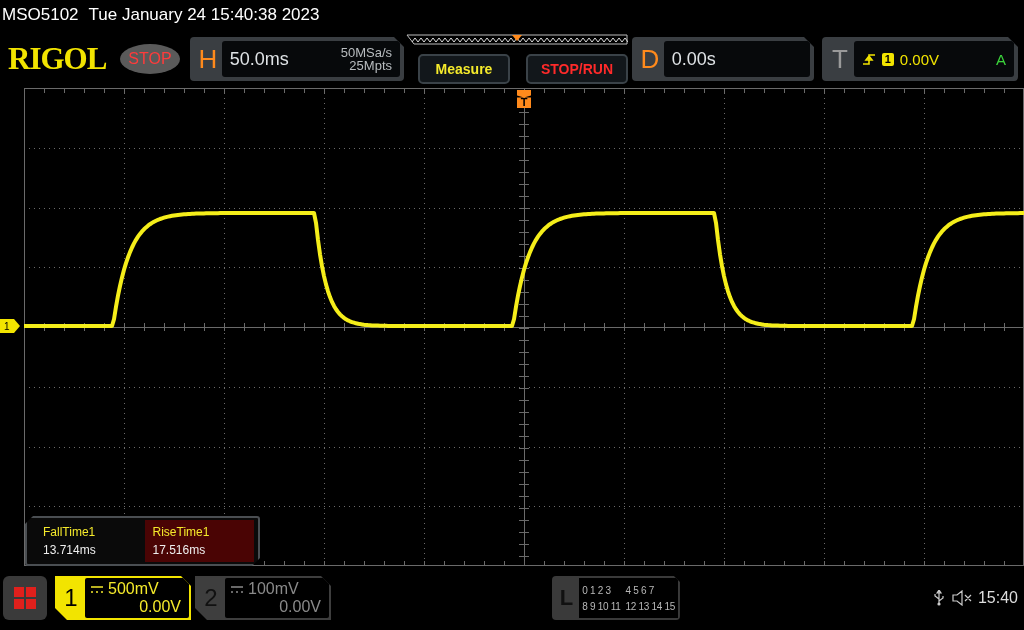 This screenshot has width=1024, height=630. Describe the element at coordinates (640, 590) in the screenshot. I see `logic-channel-numbers: 4 5 6 7` at that location.